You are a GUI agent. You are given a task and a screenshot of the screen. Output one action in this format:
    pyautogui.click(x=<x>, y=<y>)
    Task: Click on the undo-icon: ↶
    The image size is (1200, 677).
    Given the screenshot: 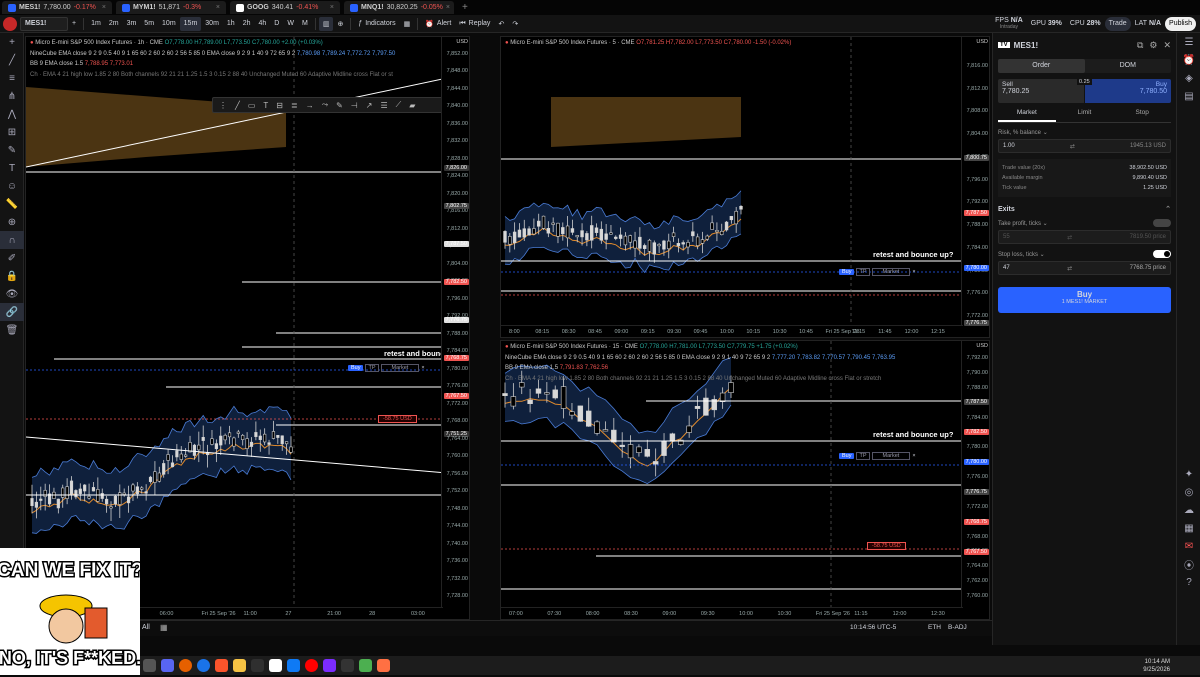 What is the action you would take?
    pyautogui.click(x=501, y=24)
    